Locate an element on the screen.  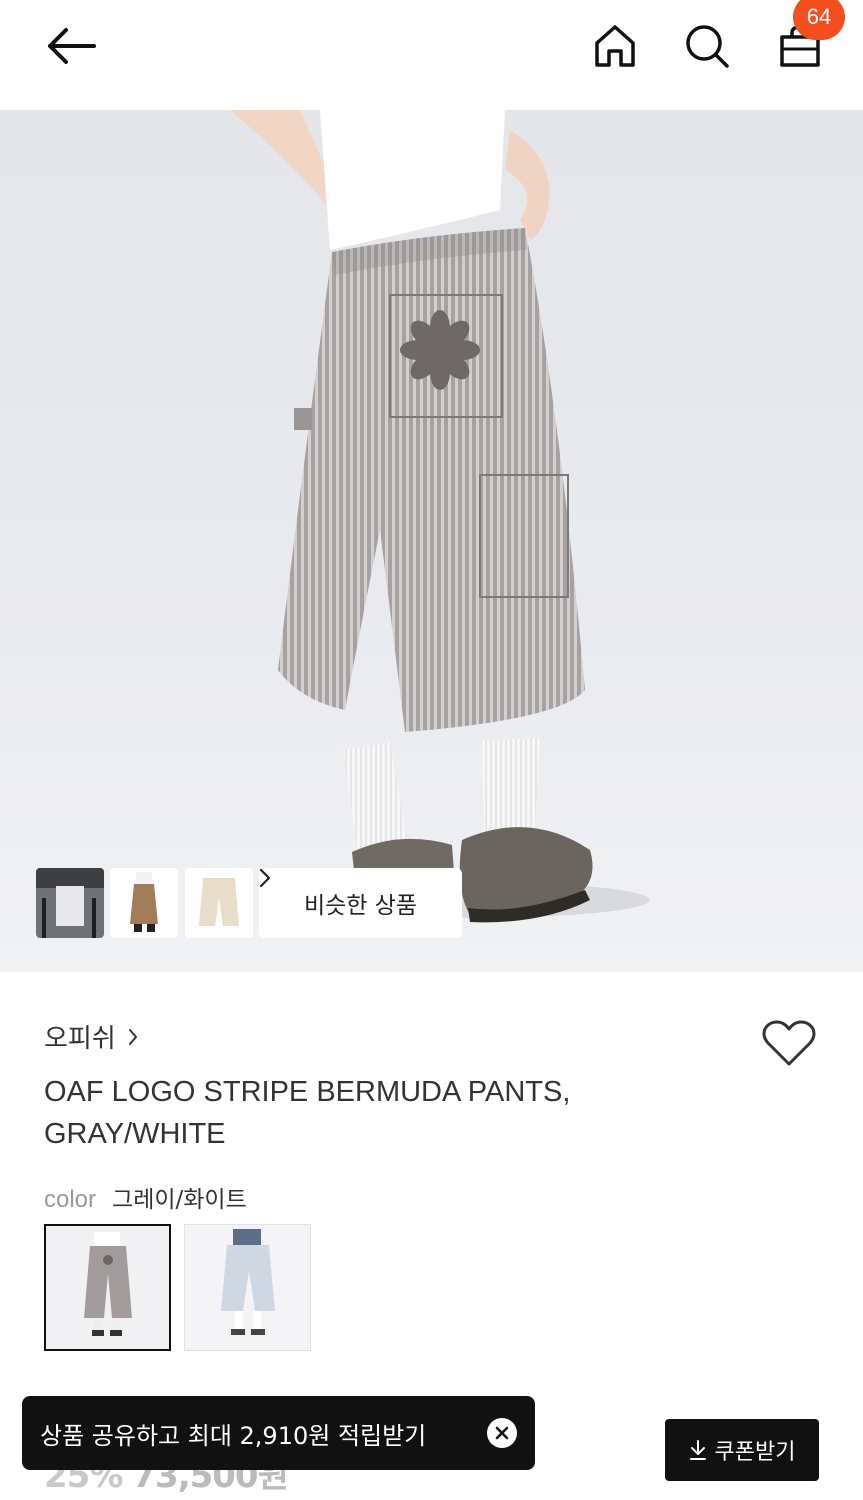
cart-count-badge: 64 is located at coordinates (819, 20).